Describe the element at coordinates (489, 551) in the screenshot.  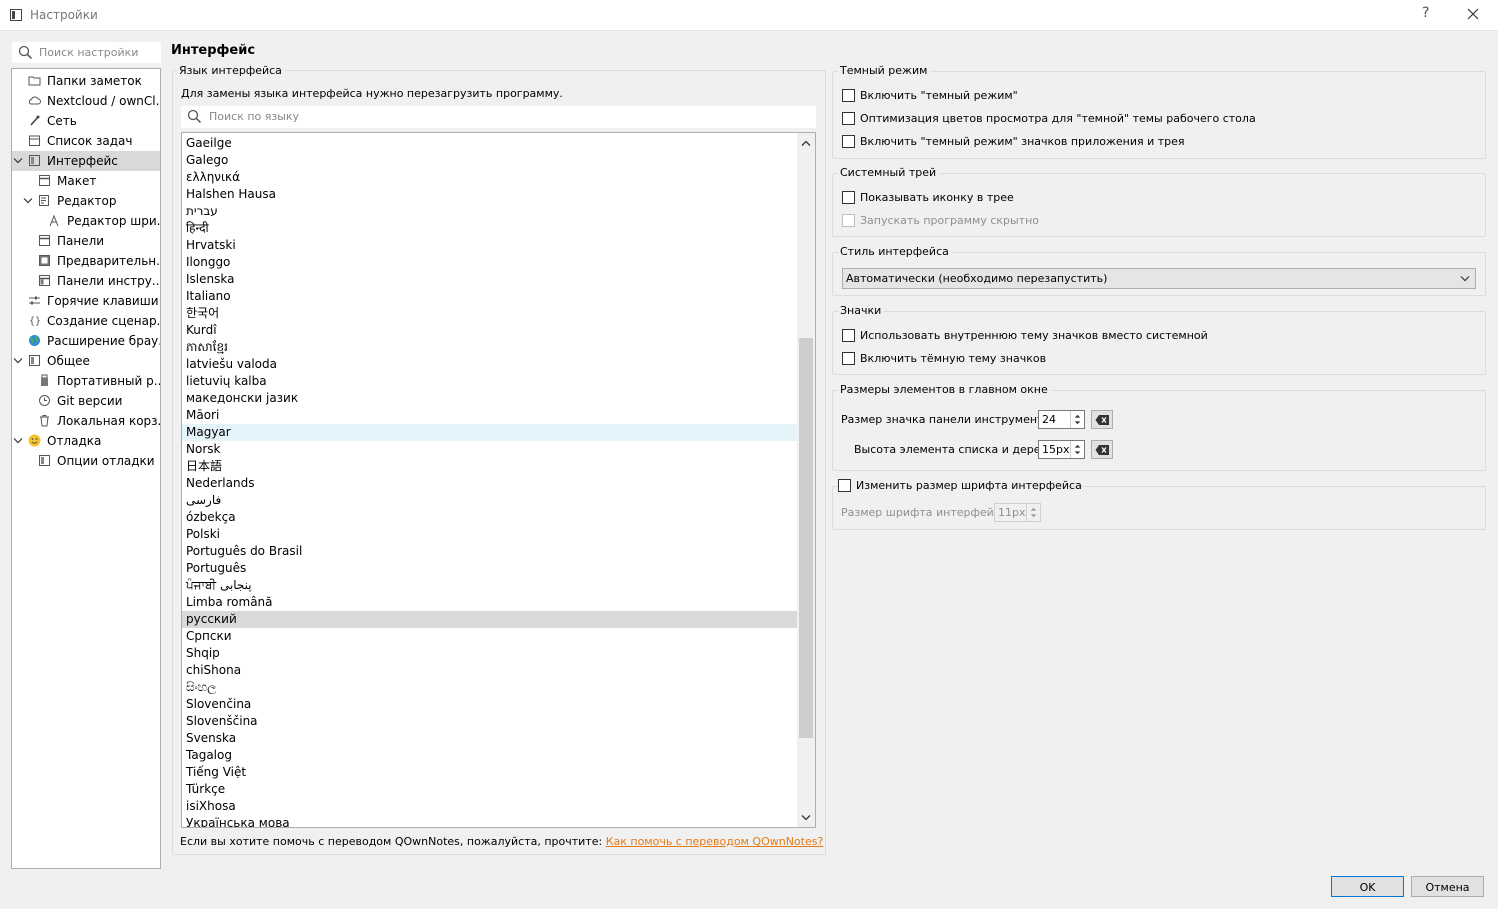
I see `language-item: Português do Brasil` at that location.